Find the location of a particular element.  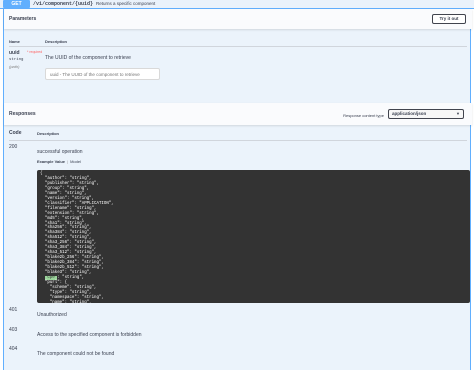

response-code: 200 is located at coordinates (13, 147).